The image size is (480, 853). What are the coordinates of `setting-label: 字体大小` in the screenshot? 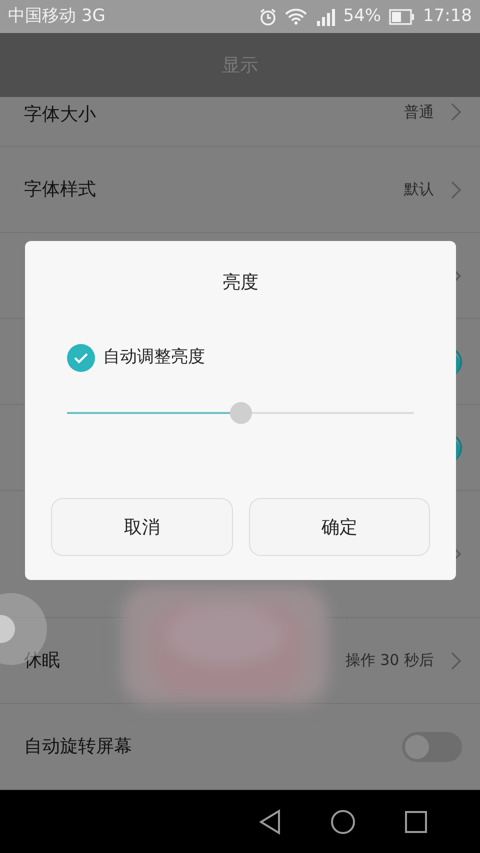 It's located at (60, 115).